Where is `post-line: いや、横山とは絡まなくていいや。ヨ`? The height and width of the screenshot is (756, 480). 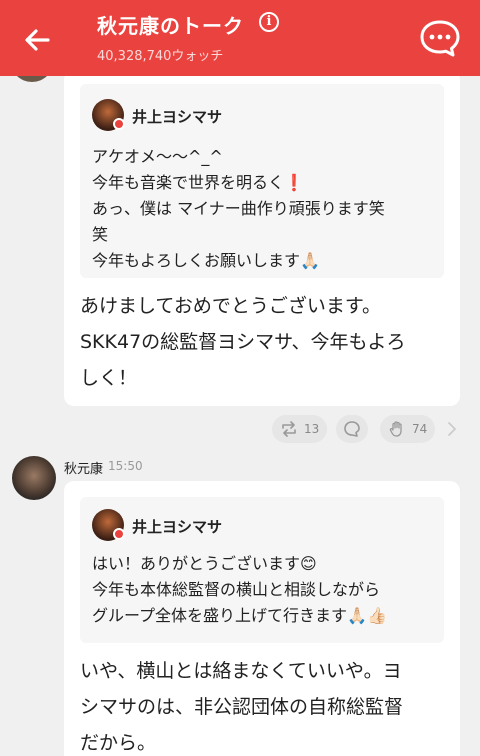
post-line: いや、横山とは絡まなくていいや。ヨ is located at coordinates (241, 671).